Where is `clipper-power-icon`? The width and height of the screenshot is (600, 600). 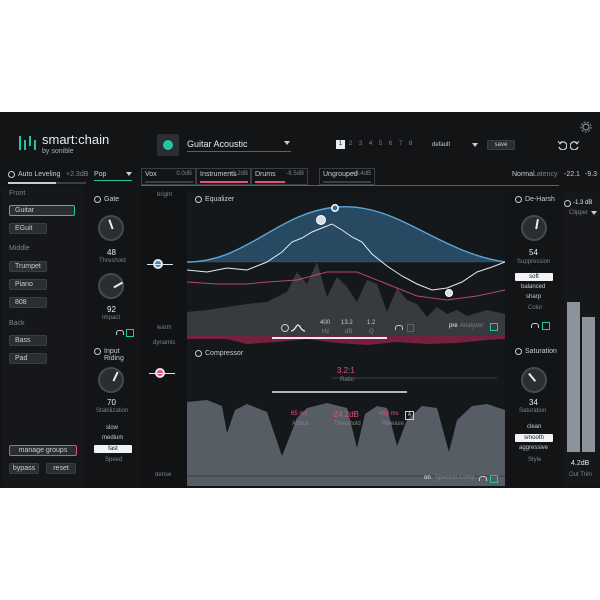 clipper-power-icon is located at coordinates (567, 203).